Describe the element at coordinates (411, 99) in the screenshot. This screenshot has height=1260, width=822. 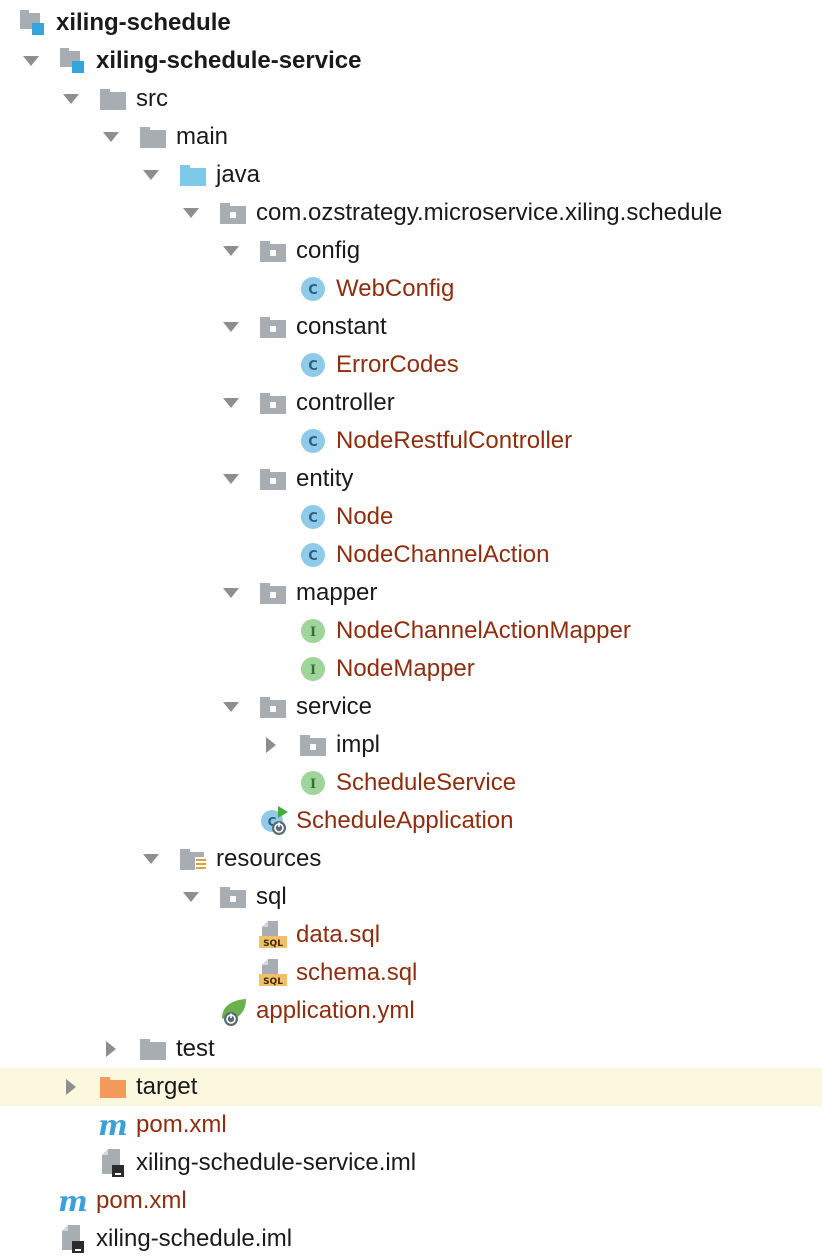
I see `tree-row: src` at that location.